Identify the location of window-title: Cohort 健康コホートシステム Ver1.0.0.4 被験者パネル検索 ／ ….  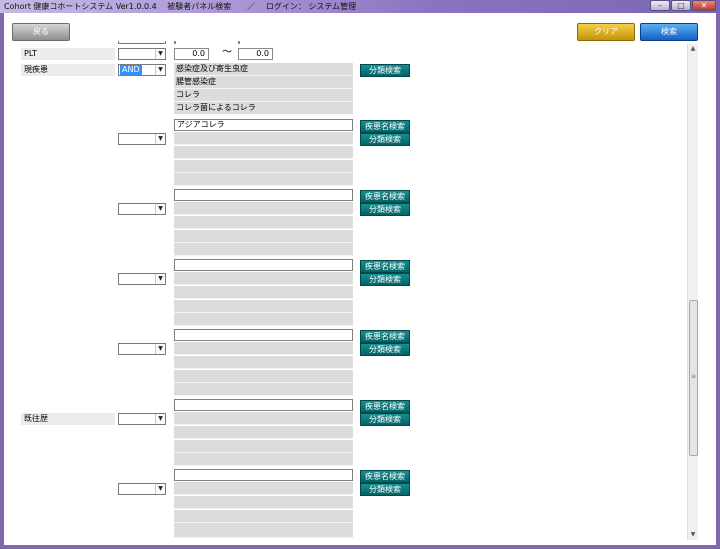
(180, 6).